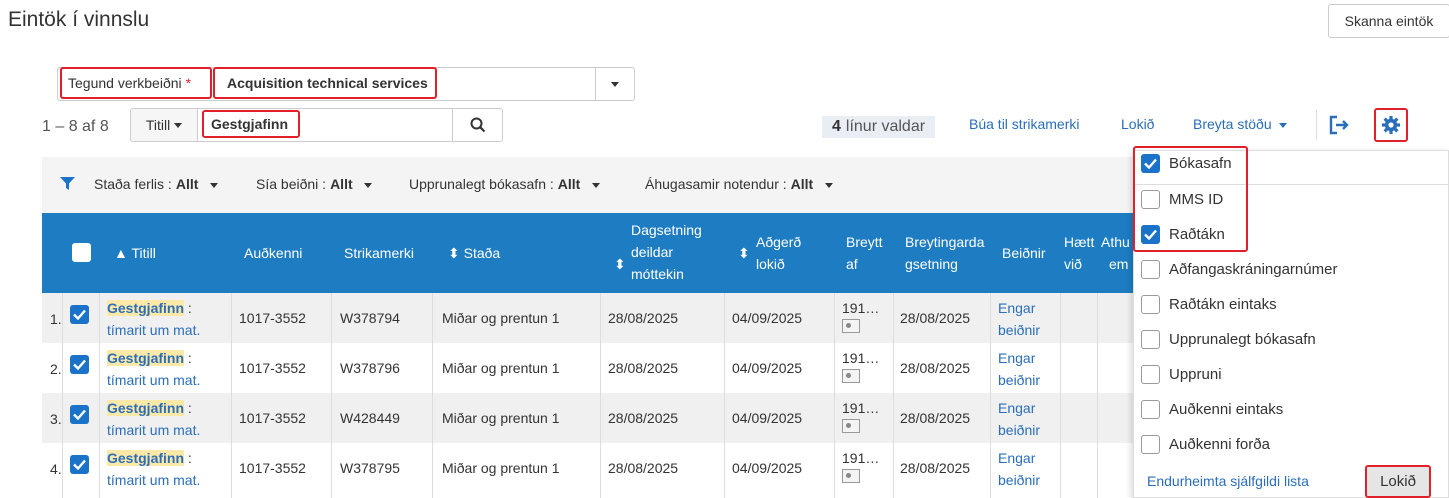 This screenshot has height=498, width=1449. What do you see at coordinates (75, 126) in the screenshot?
I see `result-count: 1 – 8 af 8` at bounding box center [75, 126].